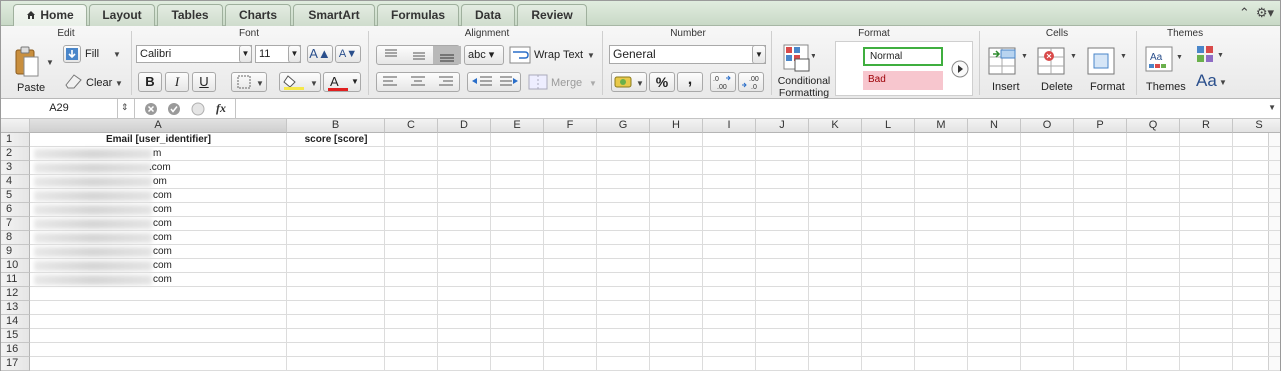 This screenshot has width=1281, height=371. Describe the element at coordinates (15, 322) in the screenshot. I see `row-header-14: 14` at that location.